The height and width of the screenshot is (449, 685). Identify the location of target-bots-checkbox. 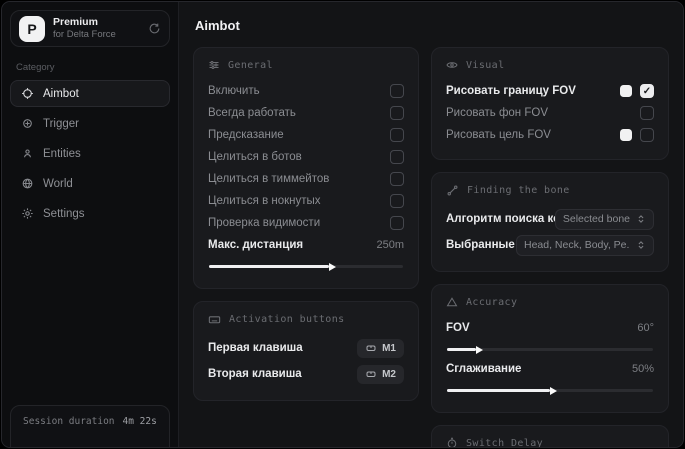
(397, 157).